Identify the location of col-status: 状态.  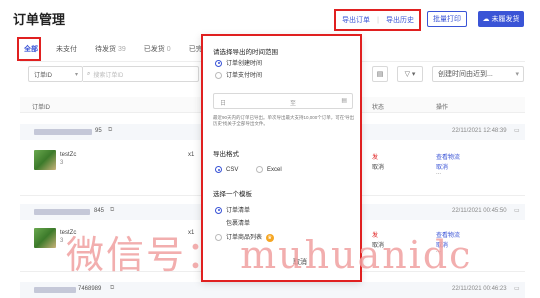
(378, 108).